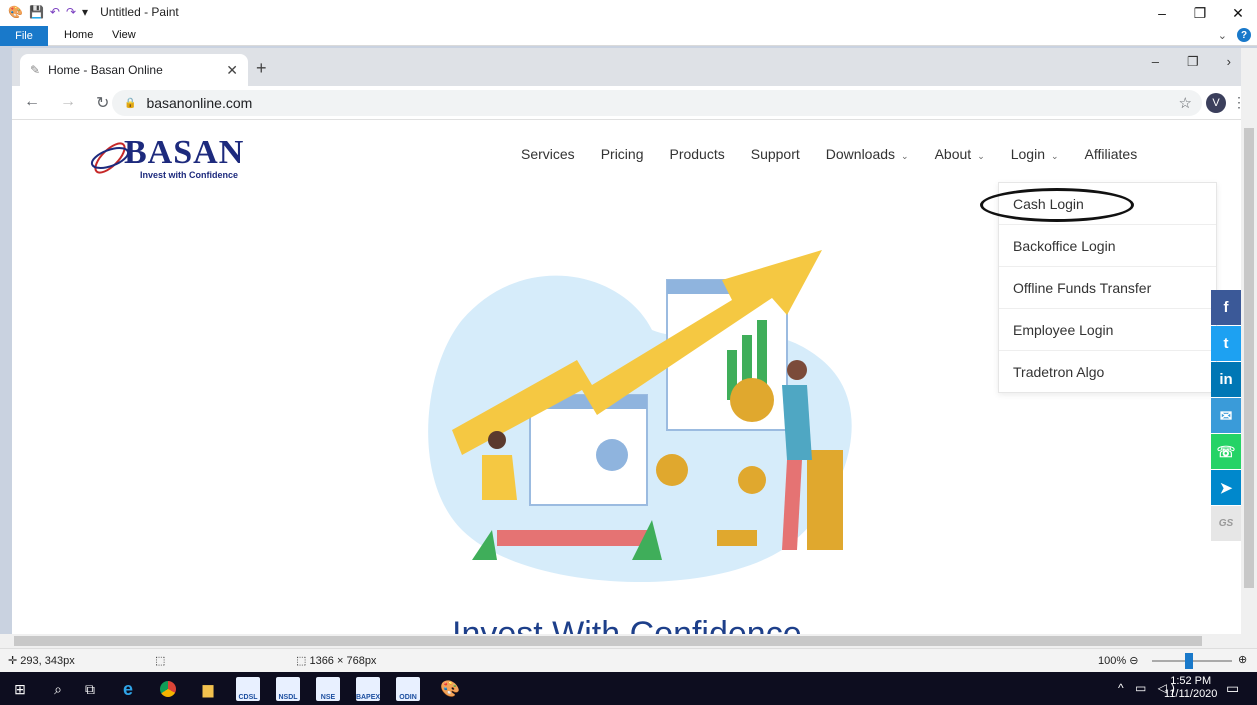 The height and width of the screenshot is (705, 1257). What do you see at coordinates (657, 103) in the screenshot?
I see `address-bar: 🔒 basanonline.com ☆` at bounding box center [657, 103].